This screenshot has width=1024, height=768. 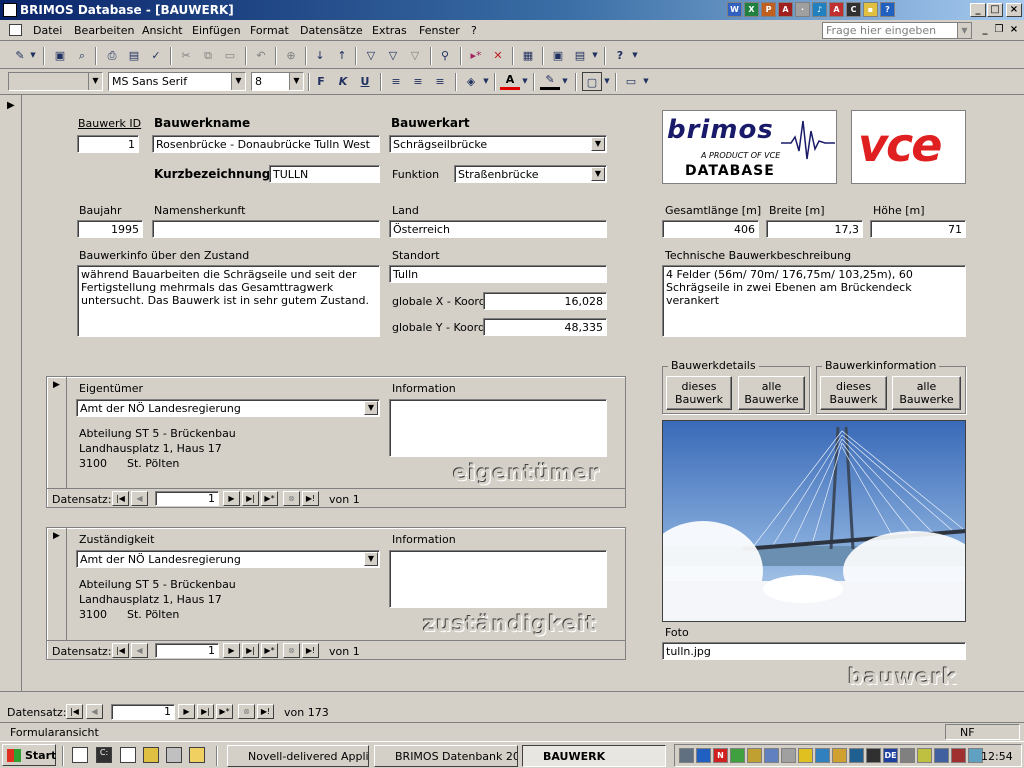 What do you see at coordinates (104, 755) in the screenshot?
I see `cmd-shortcut-icon: C:` at bounding box center [104, 755].